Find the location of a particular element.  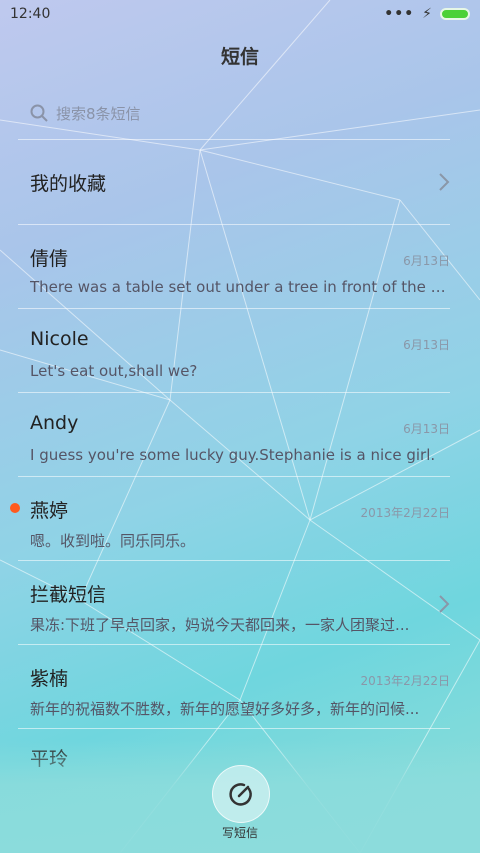

compose-icon is located at coordinates (240, 794).